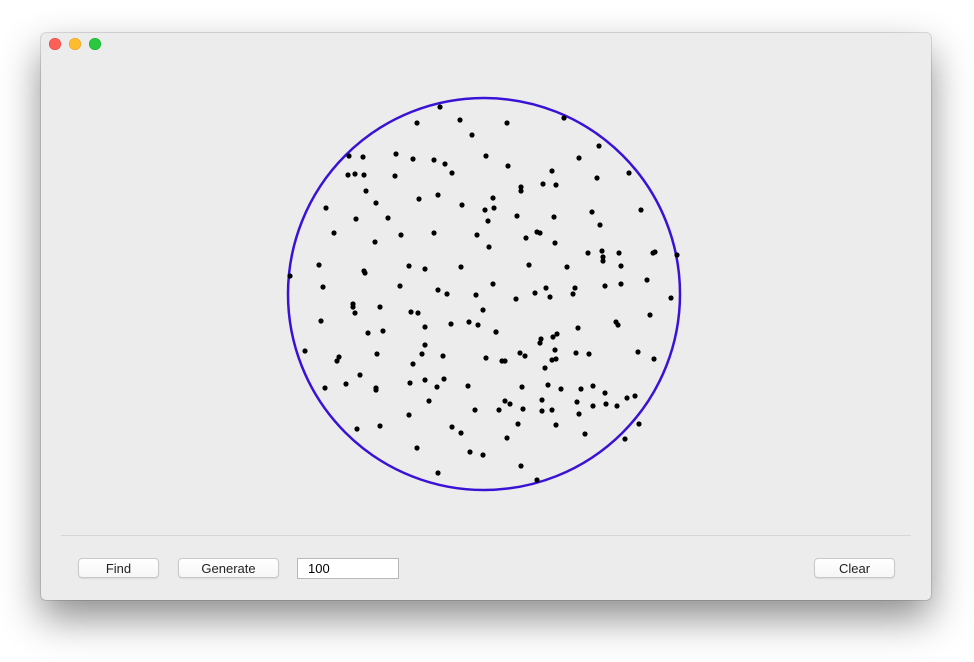 The width and height of the screenshot is (974, 662). What do you see at coordinates (118, 568) in the screenshot?
I see `find-button: Find` at bounding box center [118, 568].